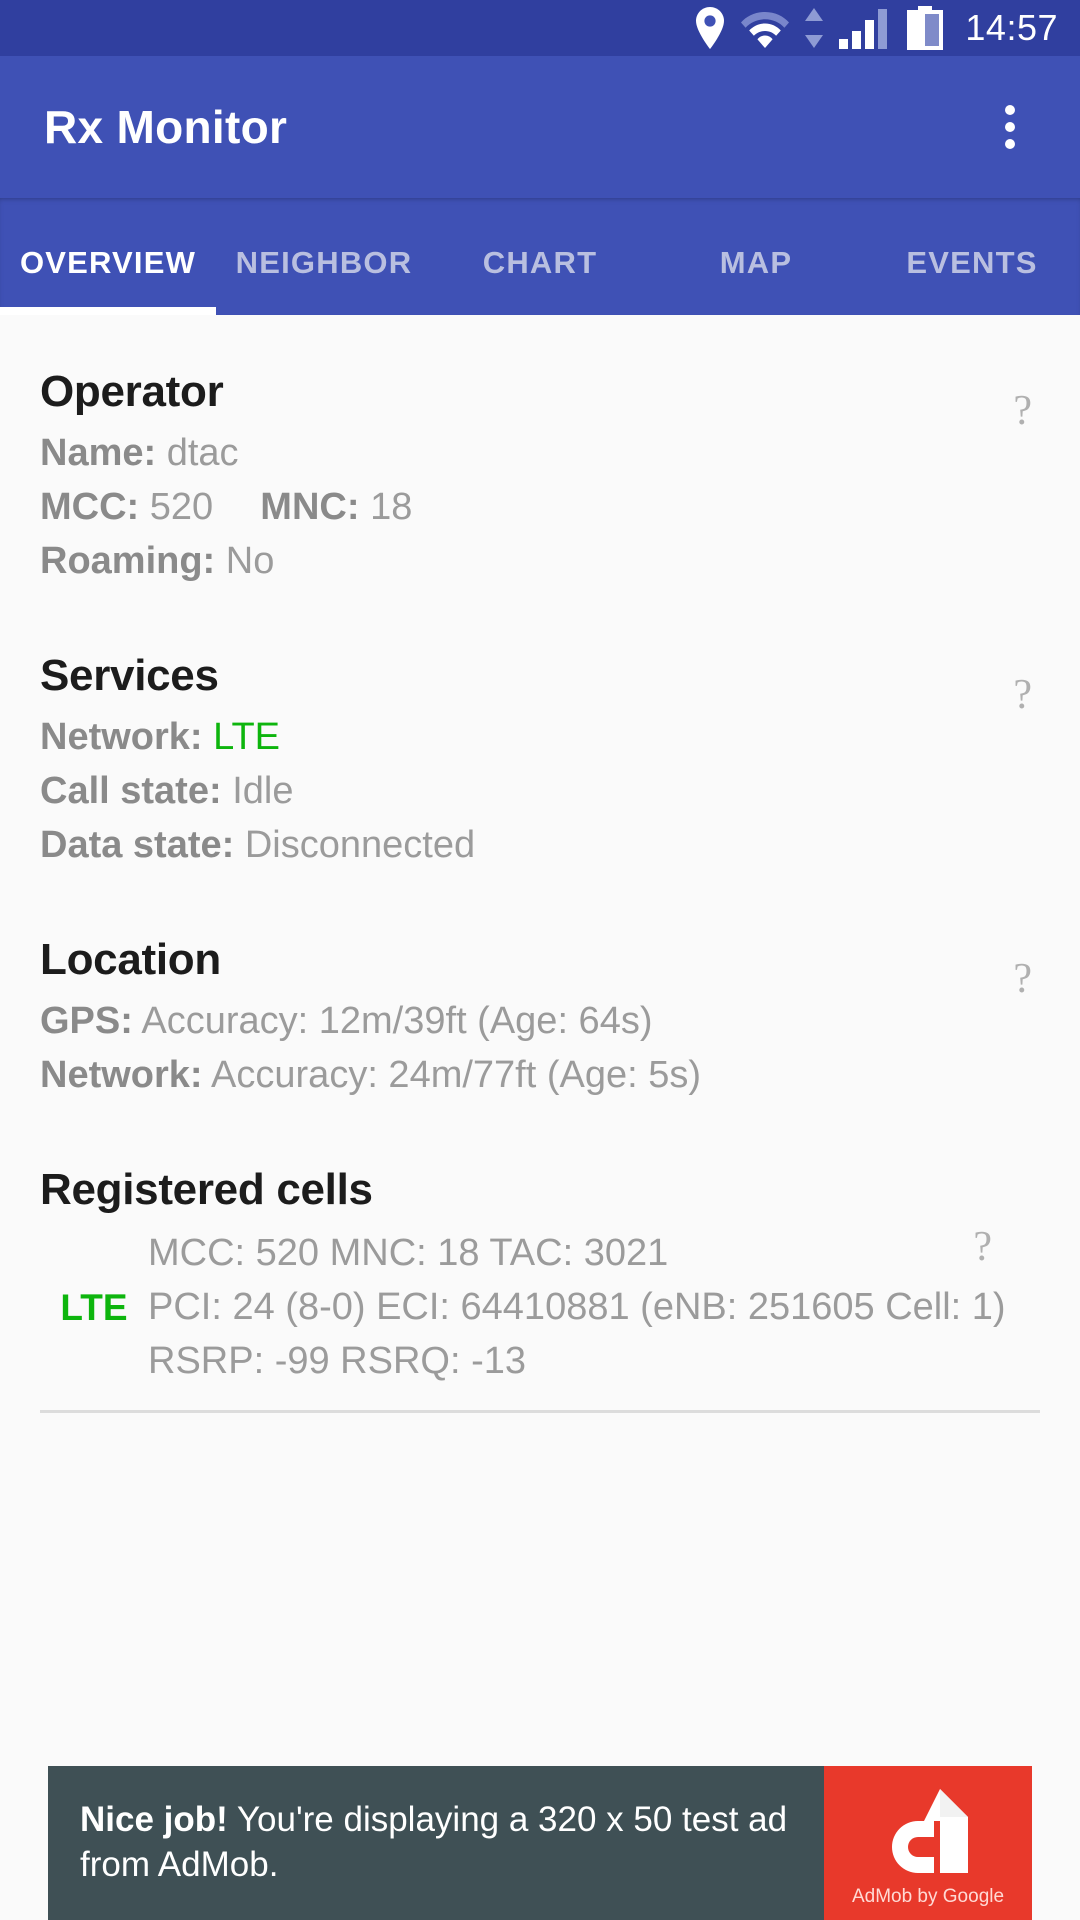 The image size is (1080, 1920). I want to click on services-network-row: Network: LTE, so click(540, 738).